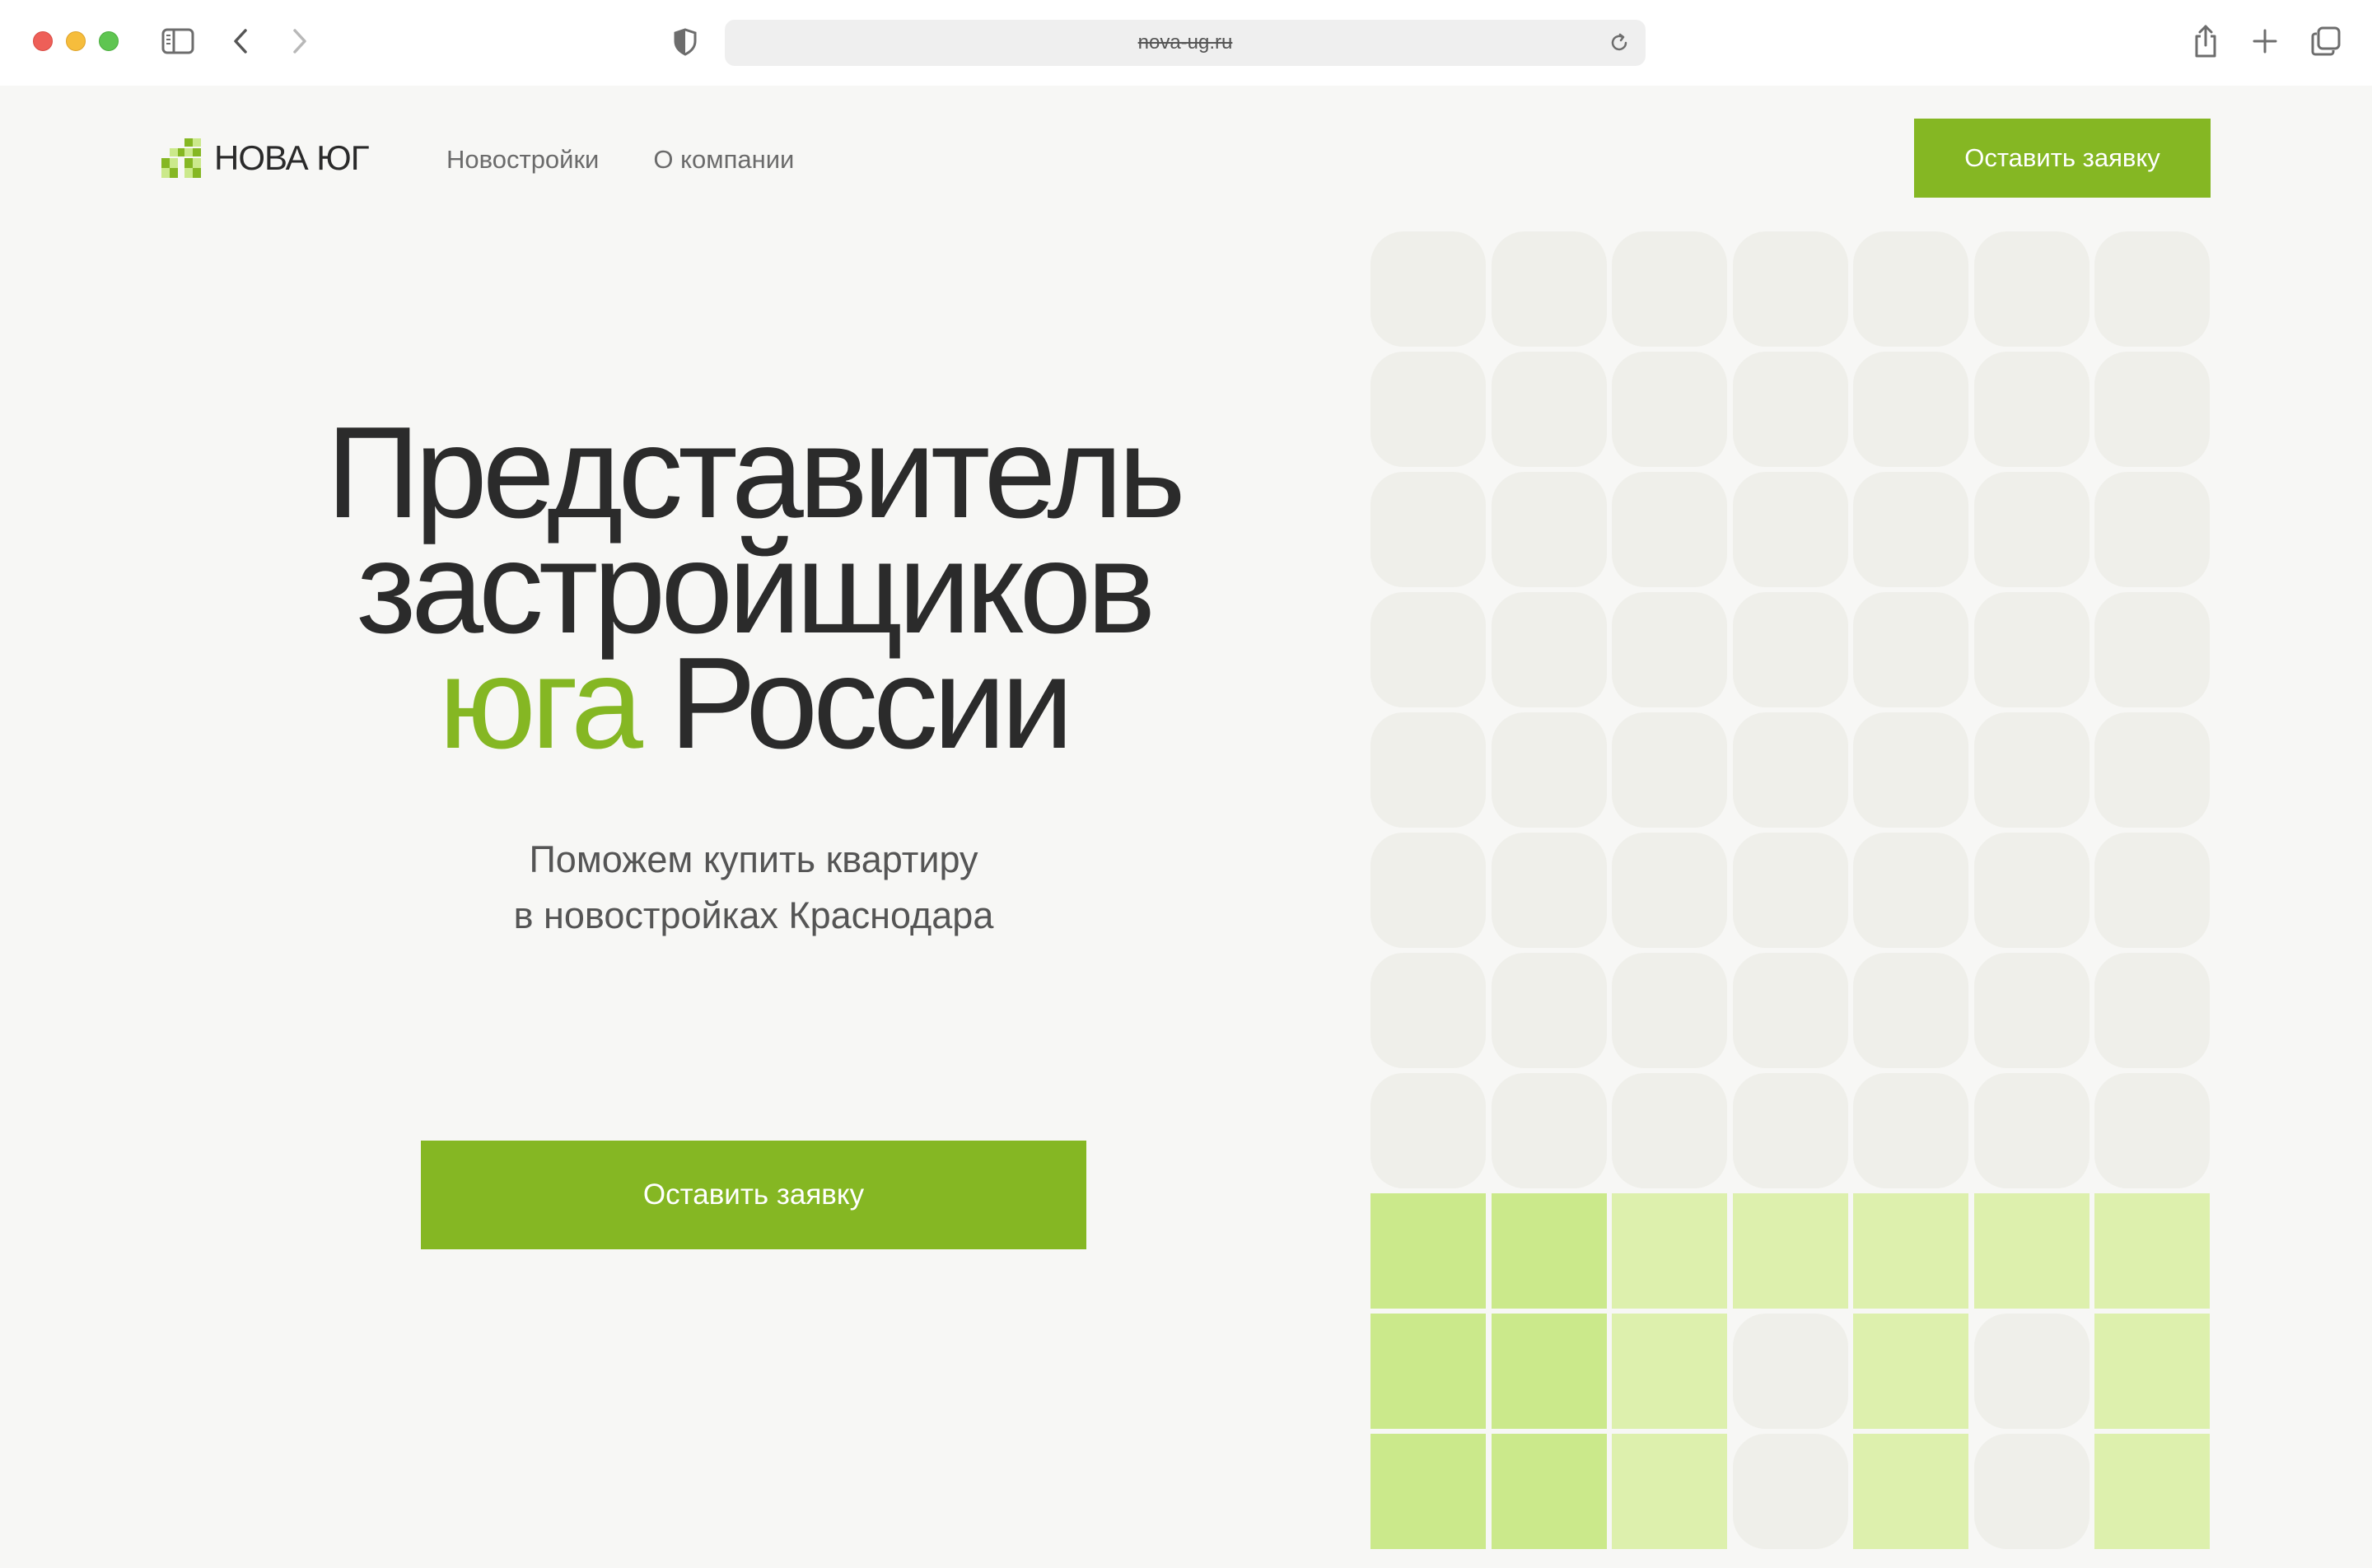 The image size is (2372, 1568). What do you see at coordinates (299, 41) in the screenshot?
I see `forward-icon` at bounding box center [299, 41].